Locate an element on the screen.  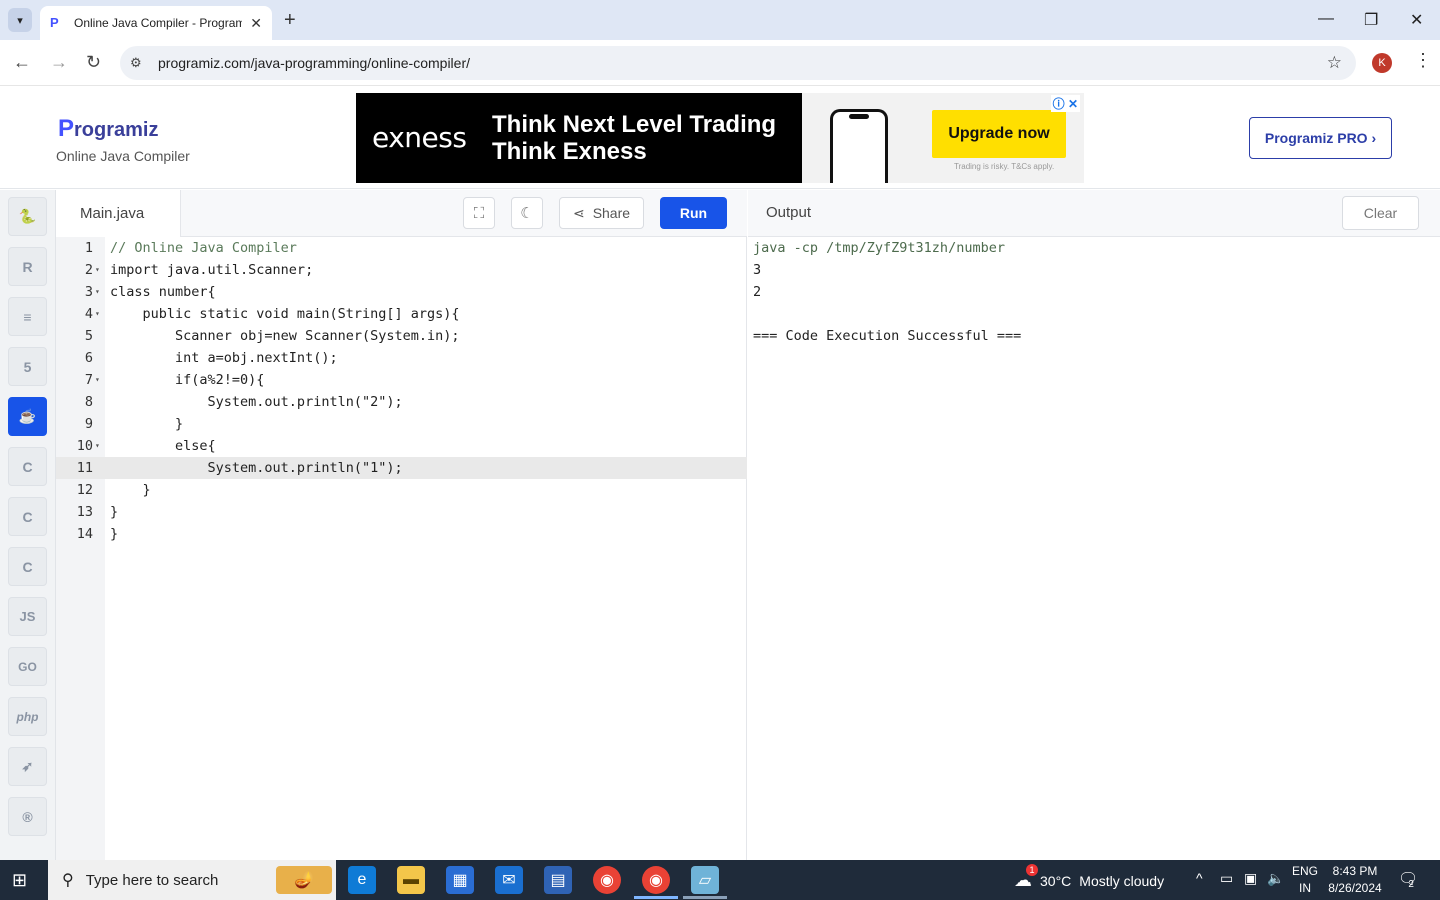
code-line: 11 System.out.println("1"); is located at coordinates (401, 468).